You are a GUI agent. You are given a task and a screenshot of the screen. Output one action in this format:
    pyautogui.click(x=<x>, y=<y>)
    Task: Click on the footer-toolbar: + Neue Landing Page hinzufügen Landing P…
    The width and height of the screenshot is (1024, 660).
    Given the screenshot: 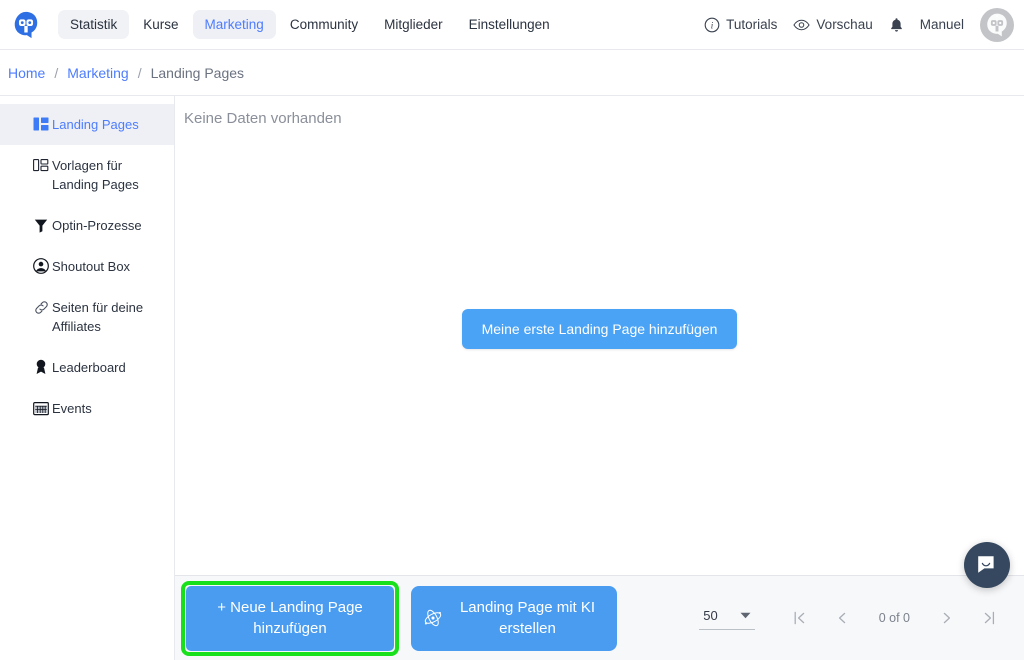 What is the action you would take?
    pyautogui.click(x=599, y=617)
    